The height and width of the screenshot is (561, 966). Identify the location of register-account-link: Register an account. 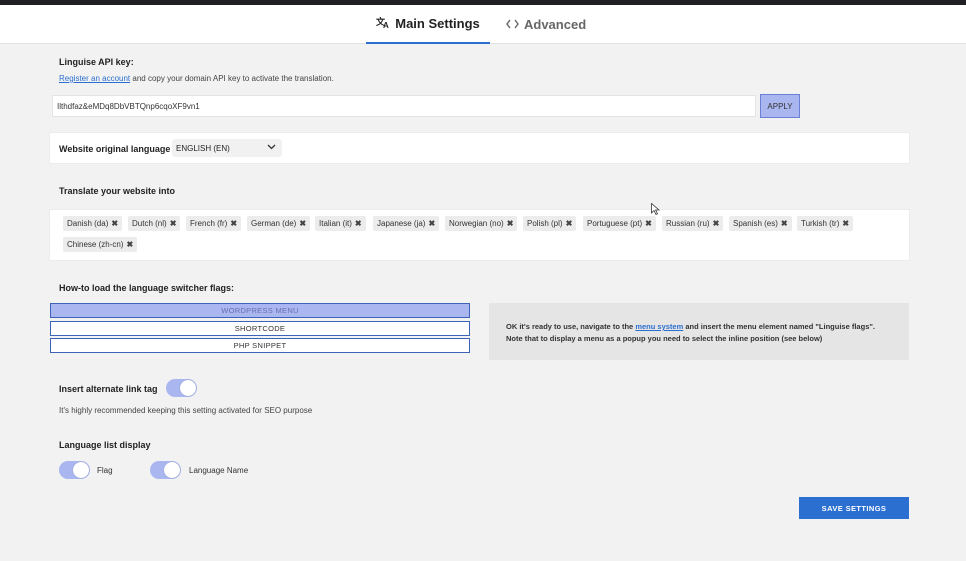
(94, 78).